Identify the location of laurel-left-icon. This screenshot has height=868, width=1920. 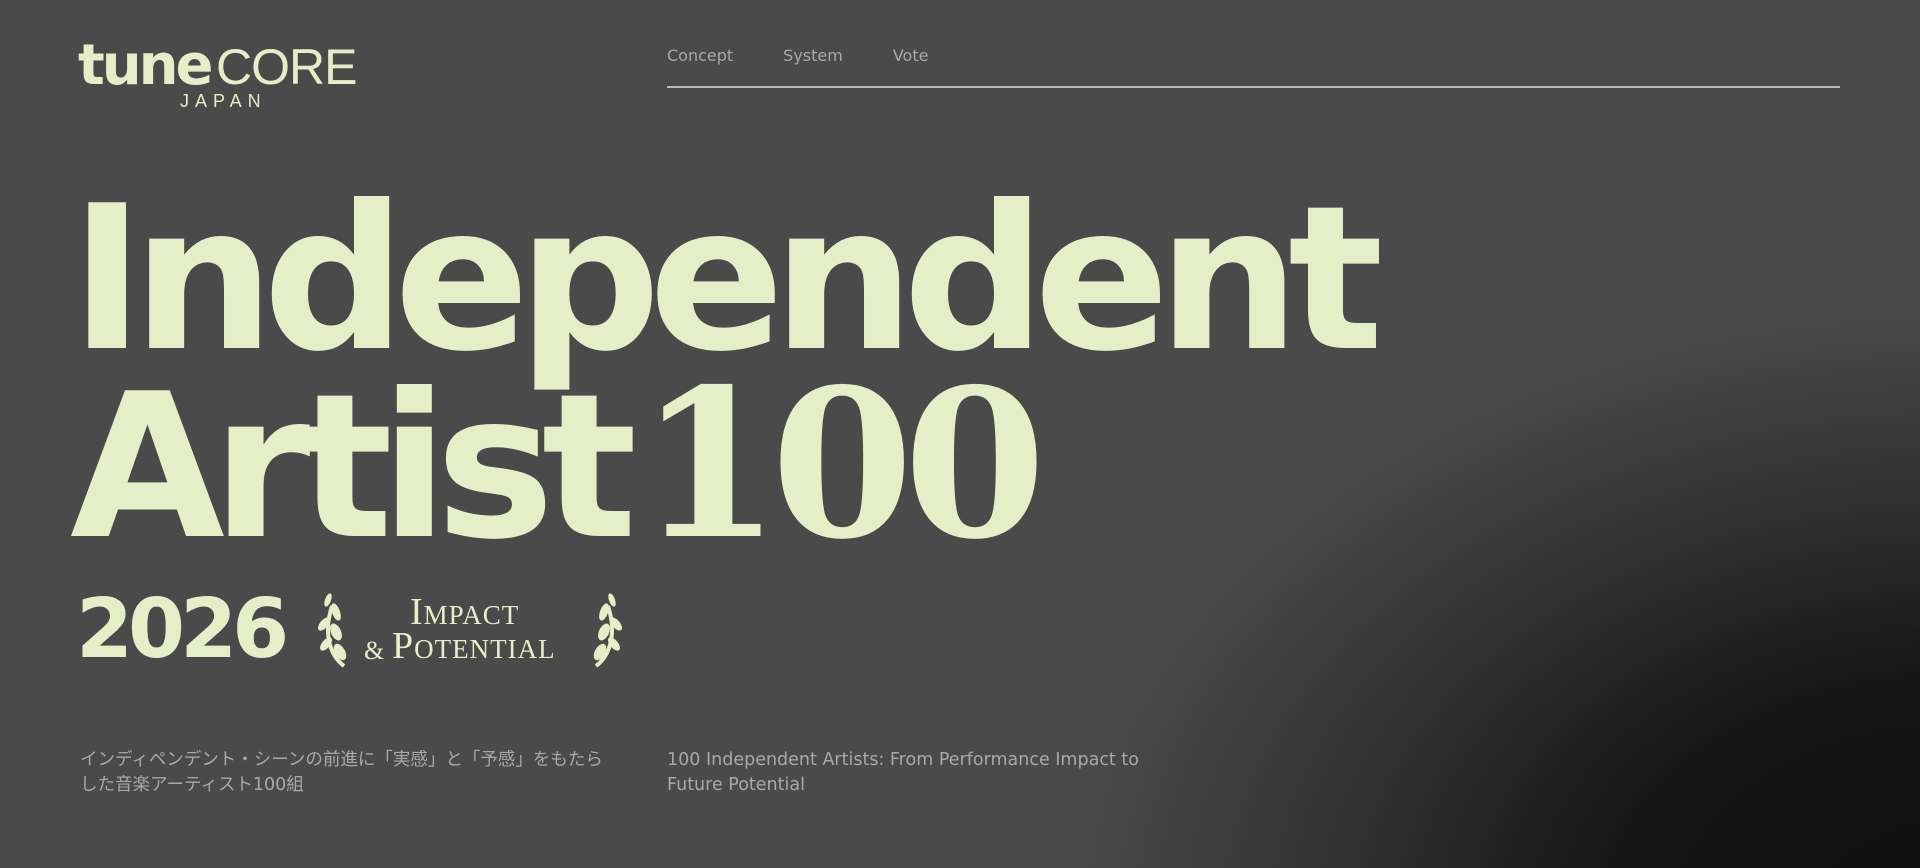
(332, 630).